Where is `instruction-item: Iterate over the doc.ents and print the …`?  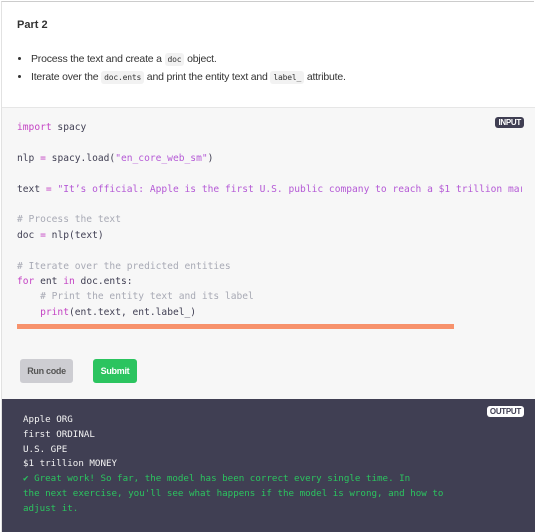
instruction-item: Iterate over the doc.ents and print the … is located at coordinates (188, 77).